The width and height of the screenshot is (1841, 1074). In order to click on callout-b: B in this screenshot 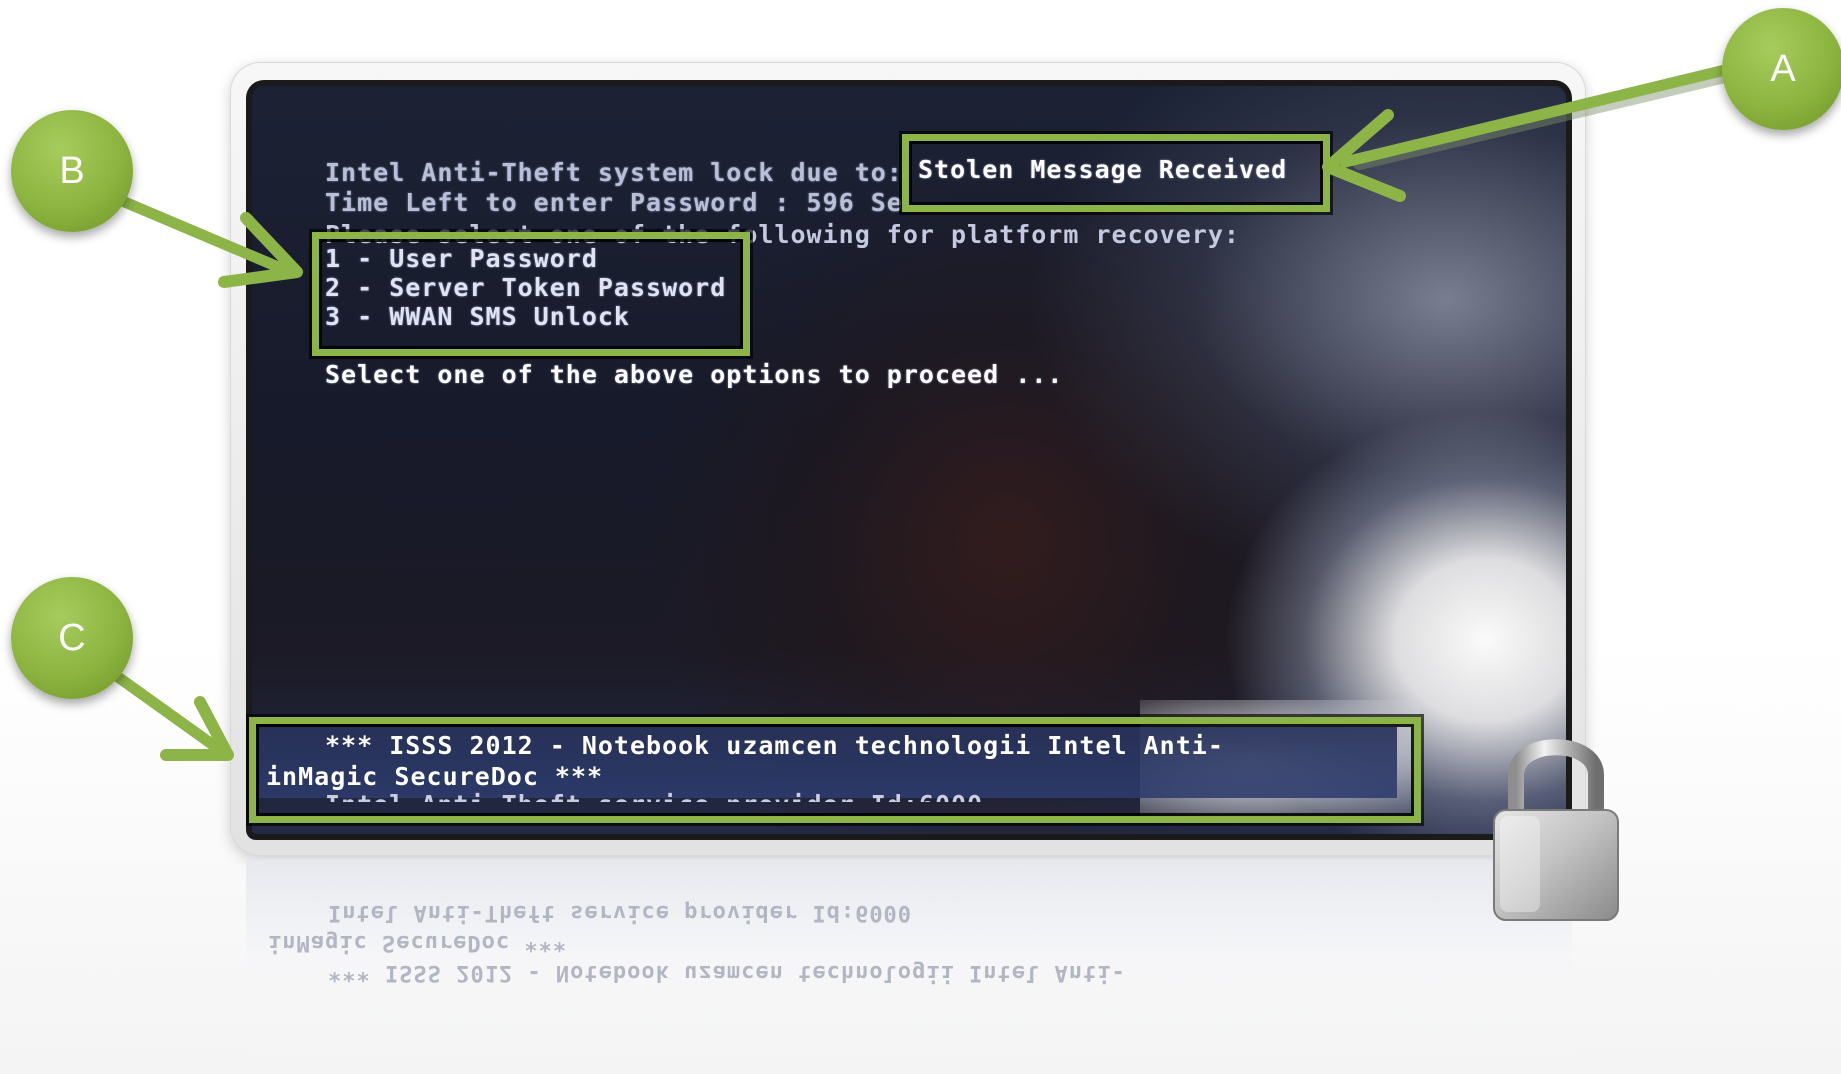, I will do `click(72, 171)`.